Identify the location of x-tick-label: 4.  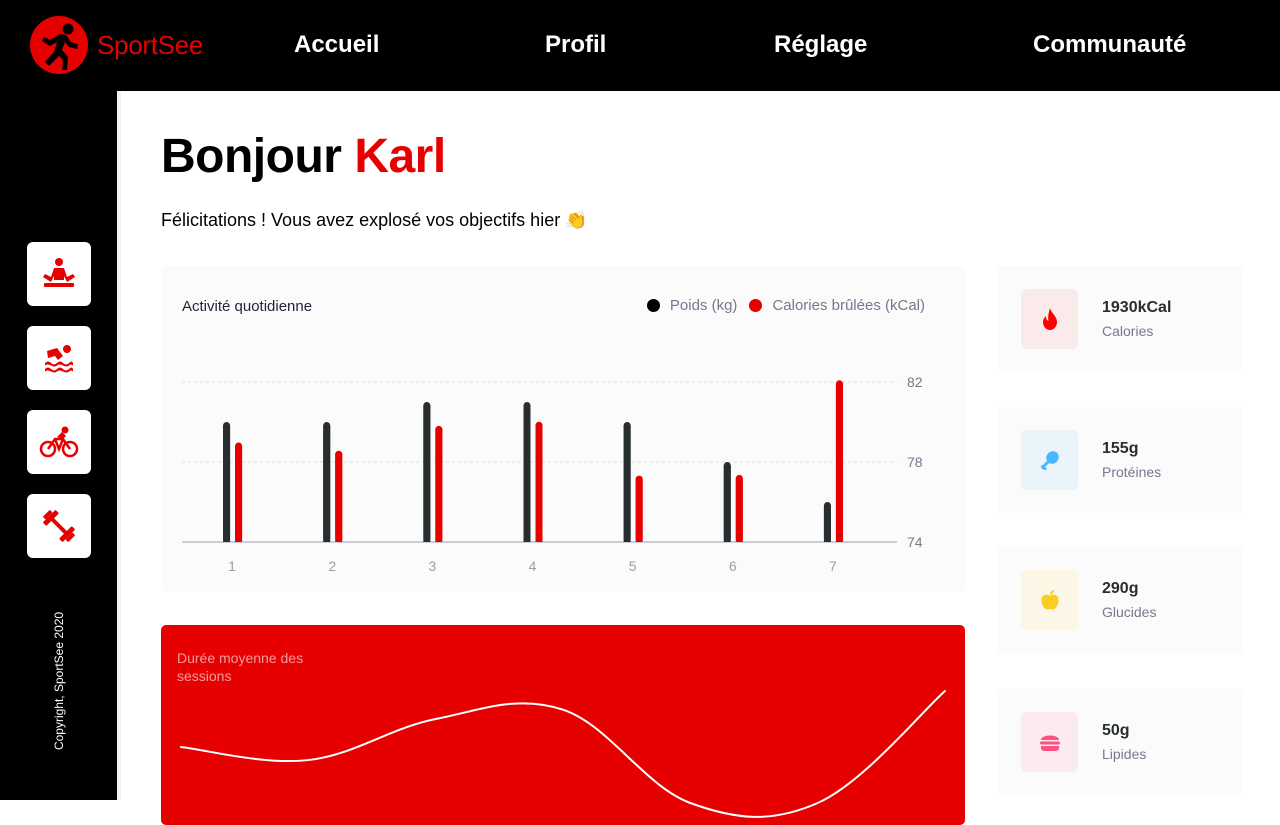
(533, 566).